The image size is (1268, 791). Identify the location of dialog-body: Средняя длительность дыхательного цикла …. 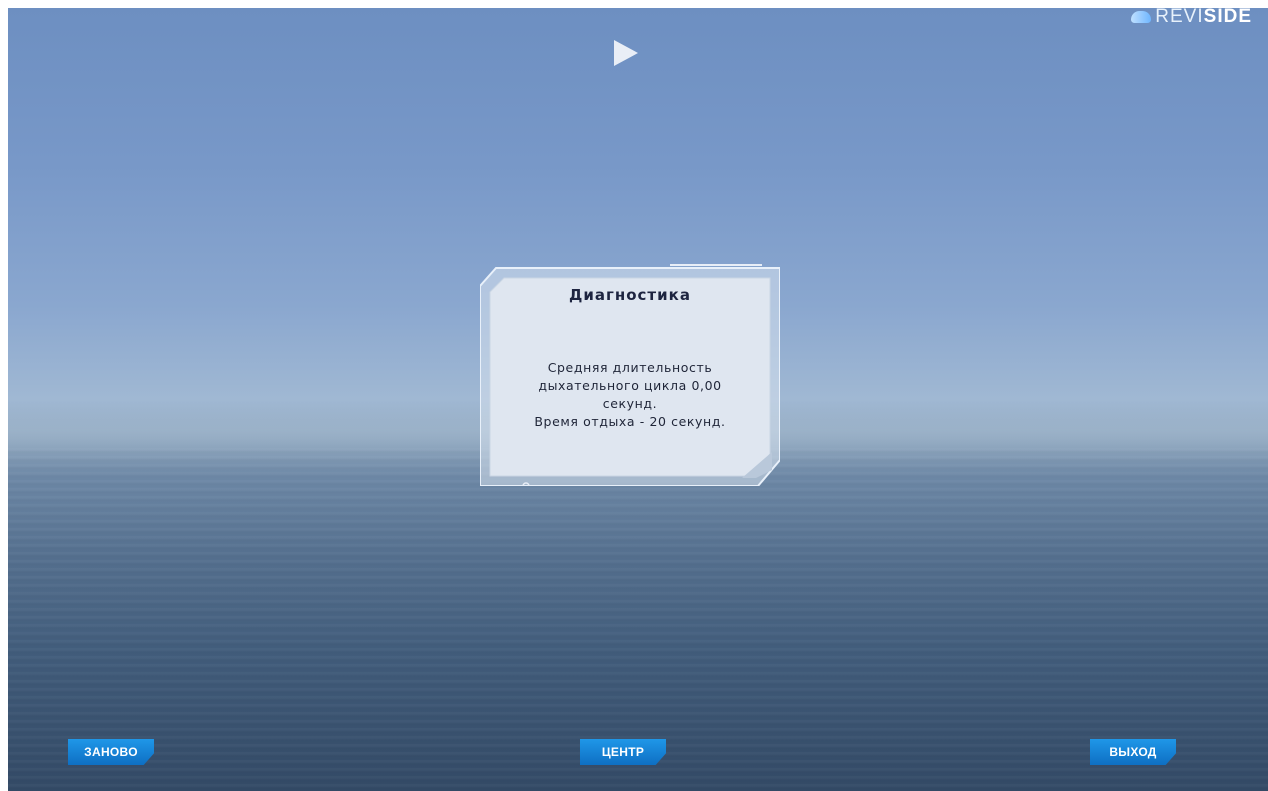
(630, 395).